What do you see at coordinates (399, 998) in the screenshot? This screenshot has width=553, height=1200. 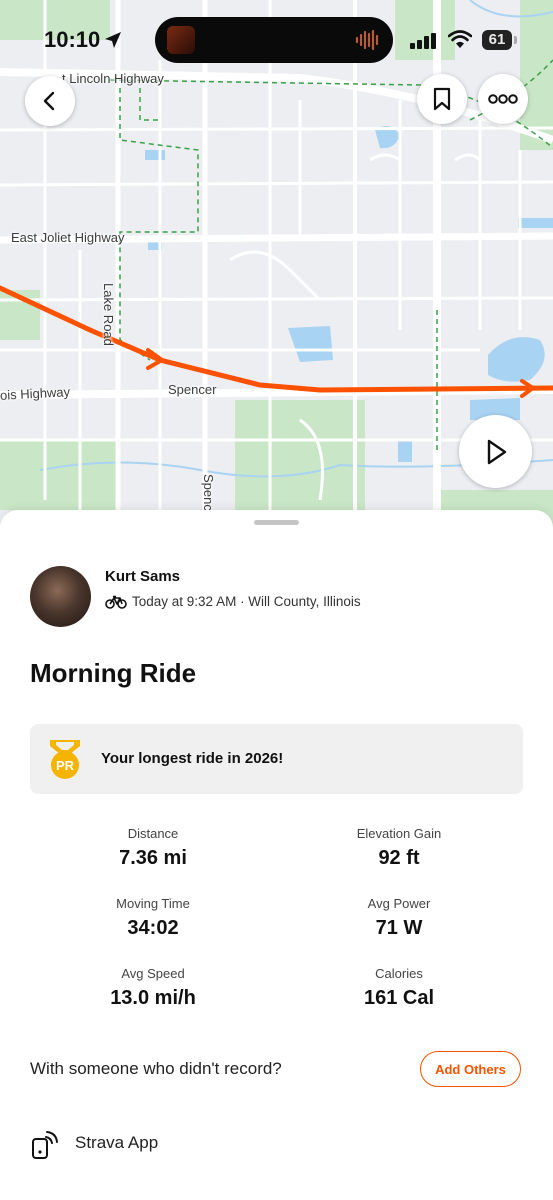 I see `stat-value: 161 Cal` at bounding box center [399, 998].